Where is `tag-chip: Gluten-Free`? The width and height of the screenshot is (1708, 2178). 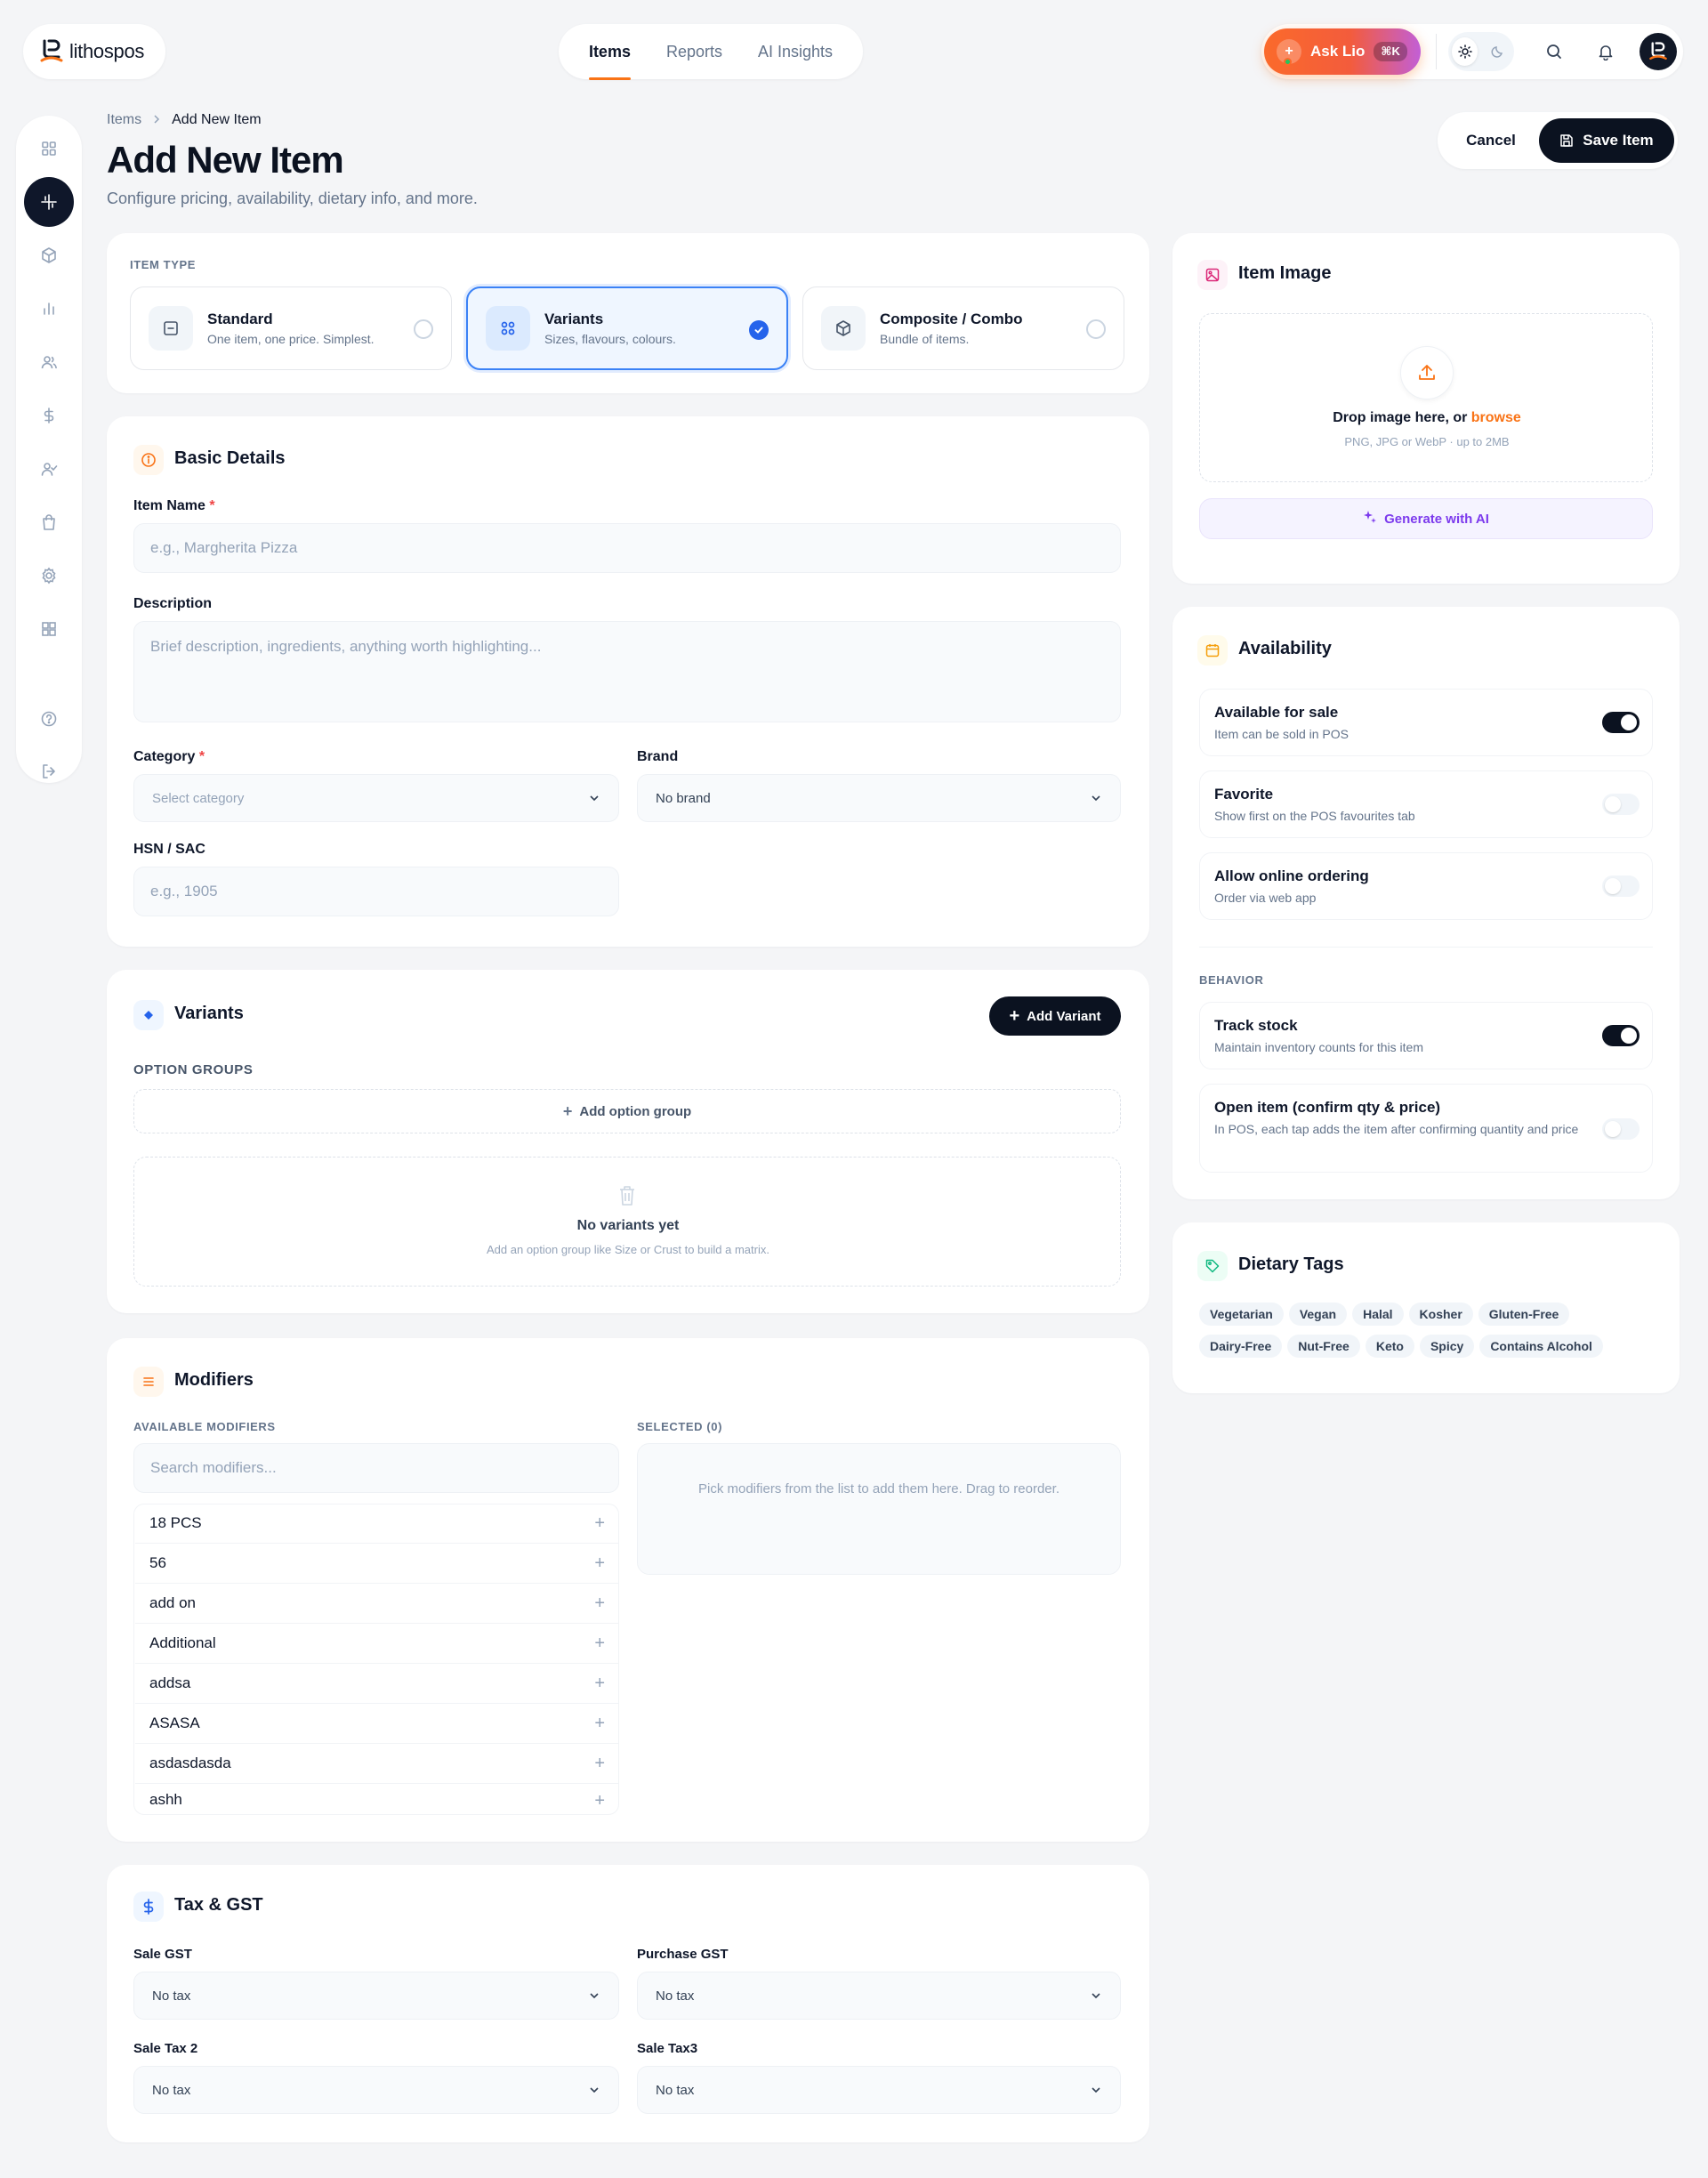 tag-chip: Gluten-Free is located at coordinates (1524, 1314).